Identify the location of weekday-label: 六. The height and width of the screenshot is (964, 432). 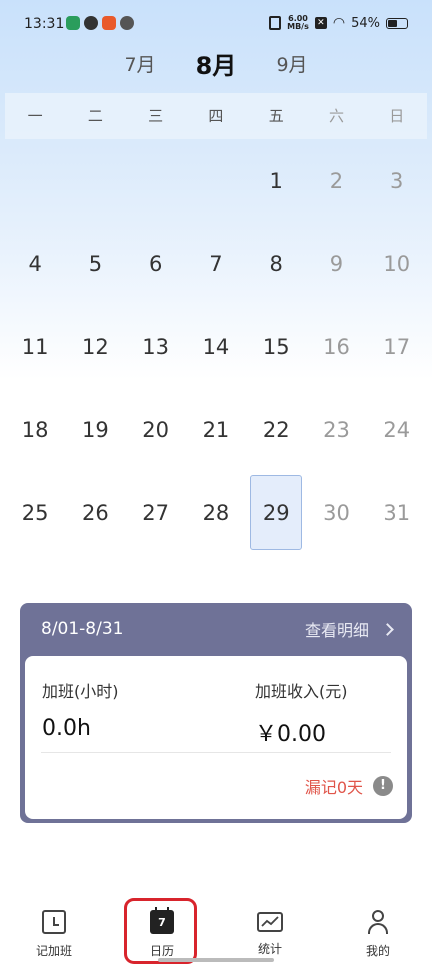
(336, 116).